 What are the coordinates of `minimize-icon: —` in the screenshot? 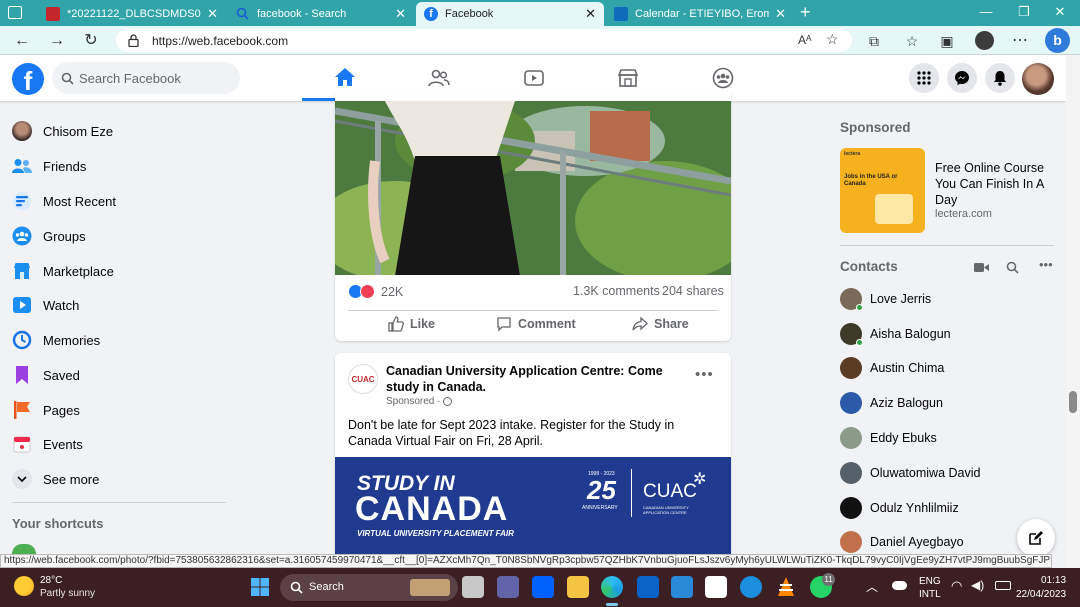 It's located at (986, 11).